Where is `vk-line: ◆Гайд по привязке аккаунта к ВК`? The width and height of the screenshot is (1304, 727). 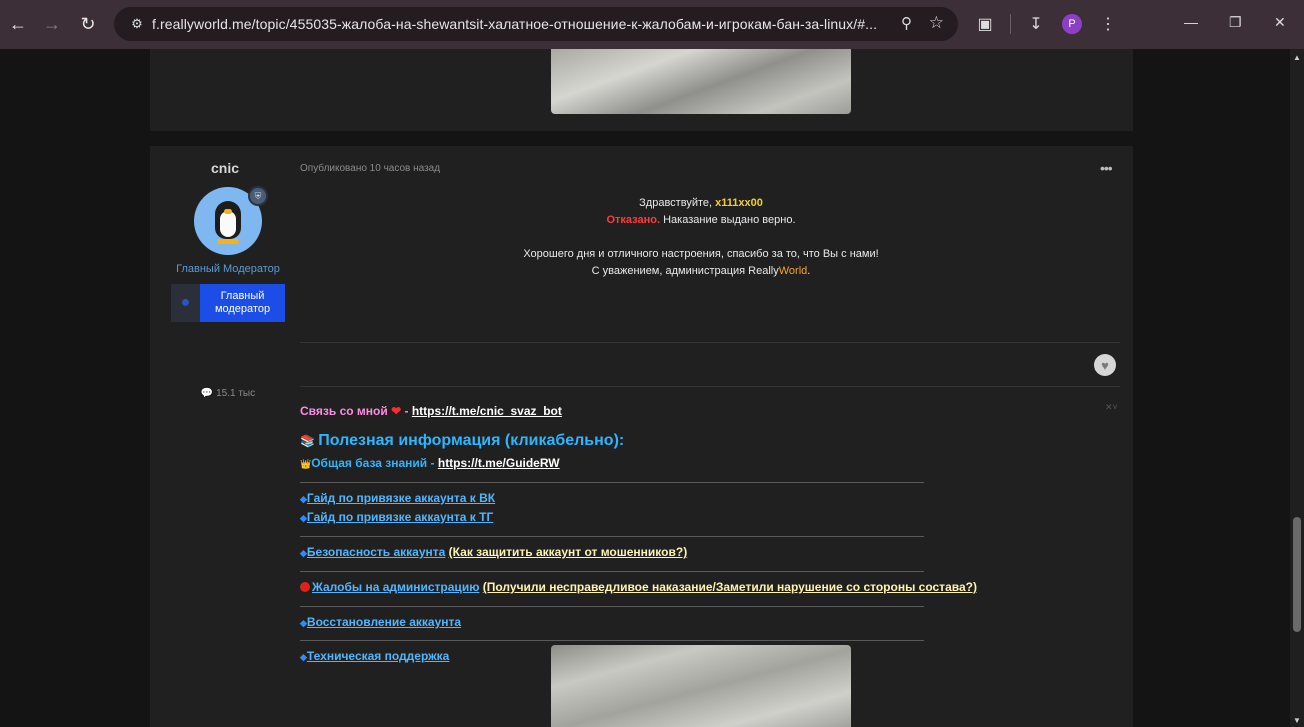 vk-line: ◆Гайд по привязке аккаунта к ВК is located at coordinates (397, 498).